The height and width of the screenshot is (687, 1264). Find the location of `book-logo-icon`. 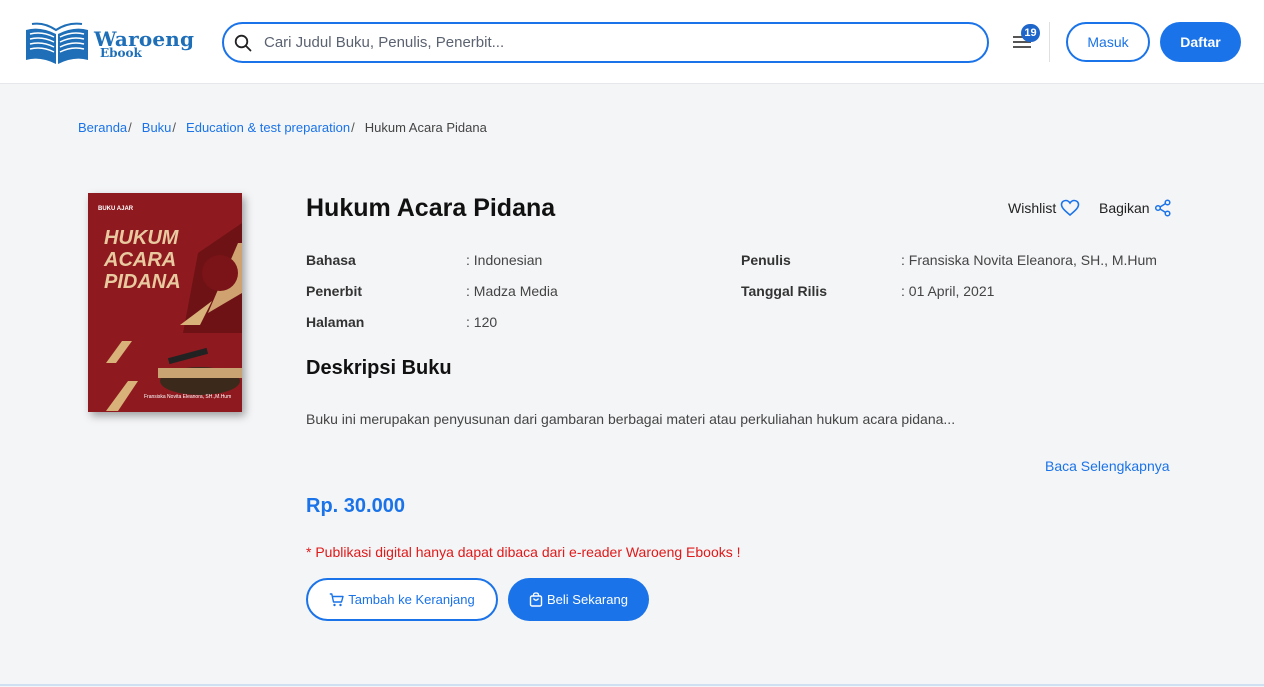

book-logo-icon is located at coordinates (57, 43).